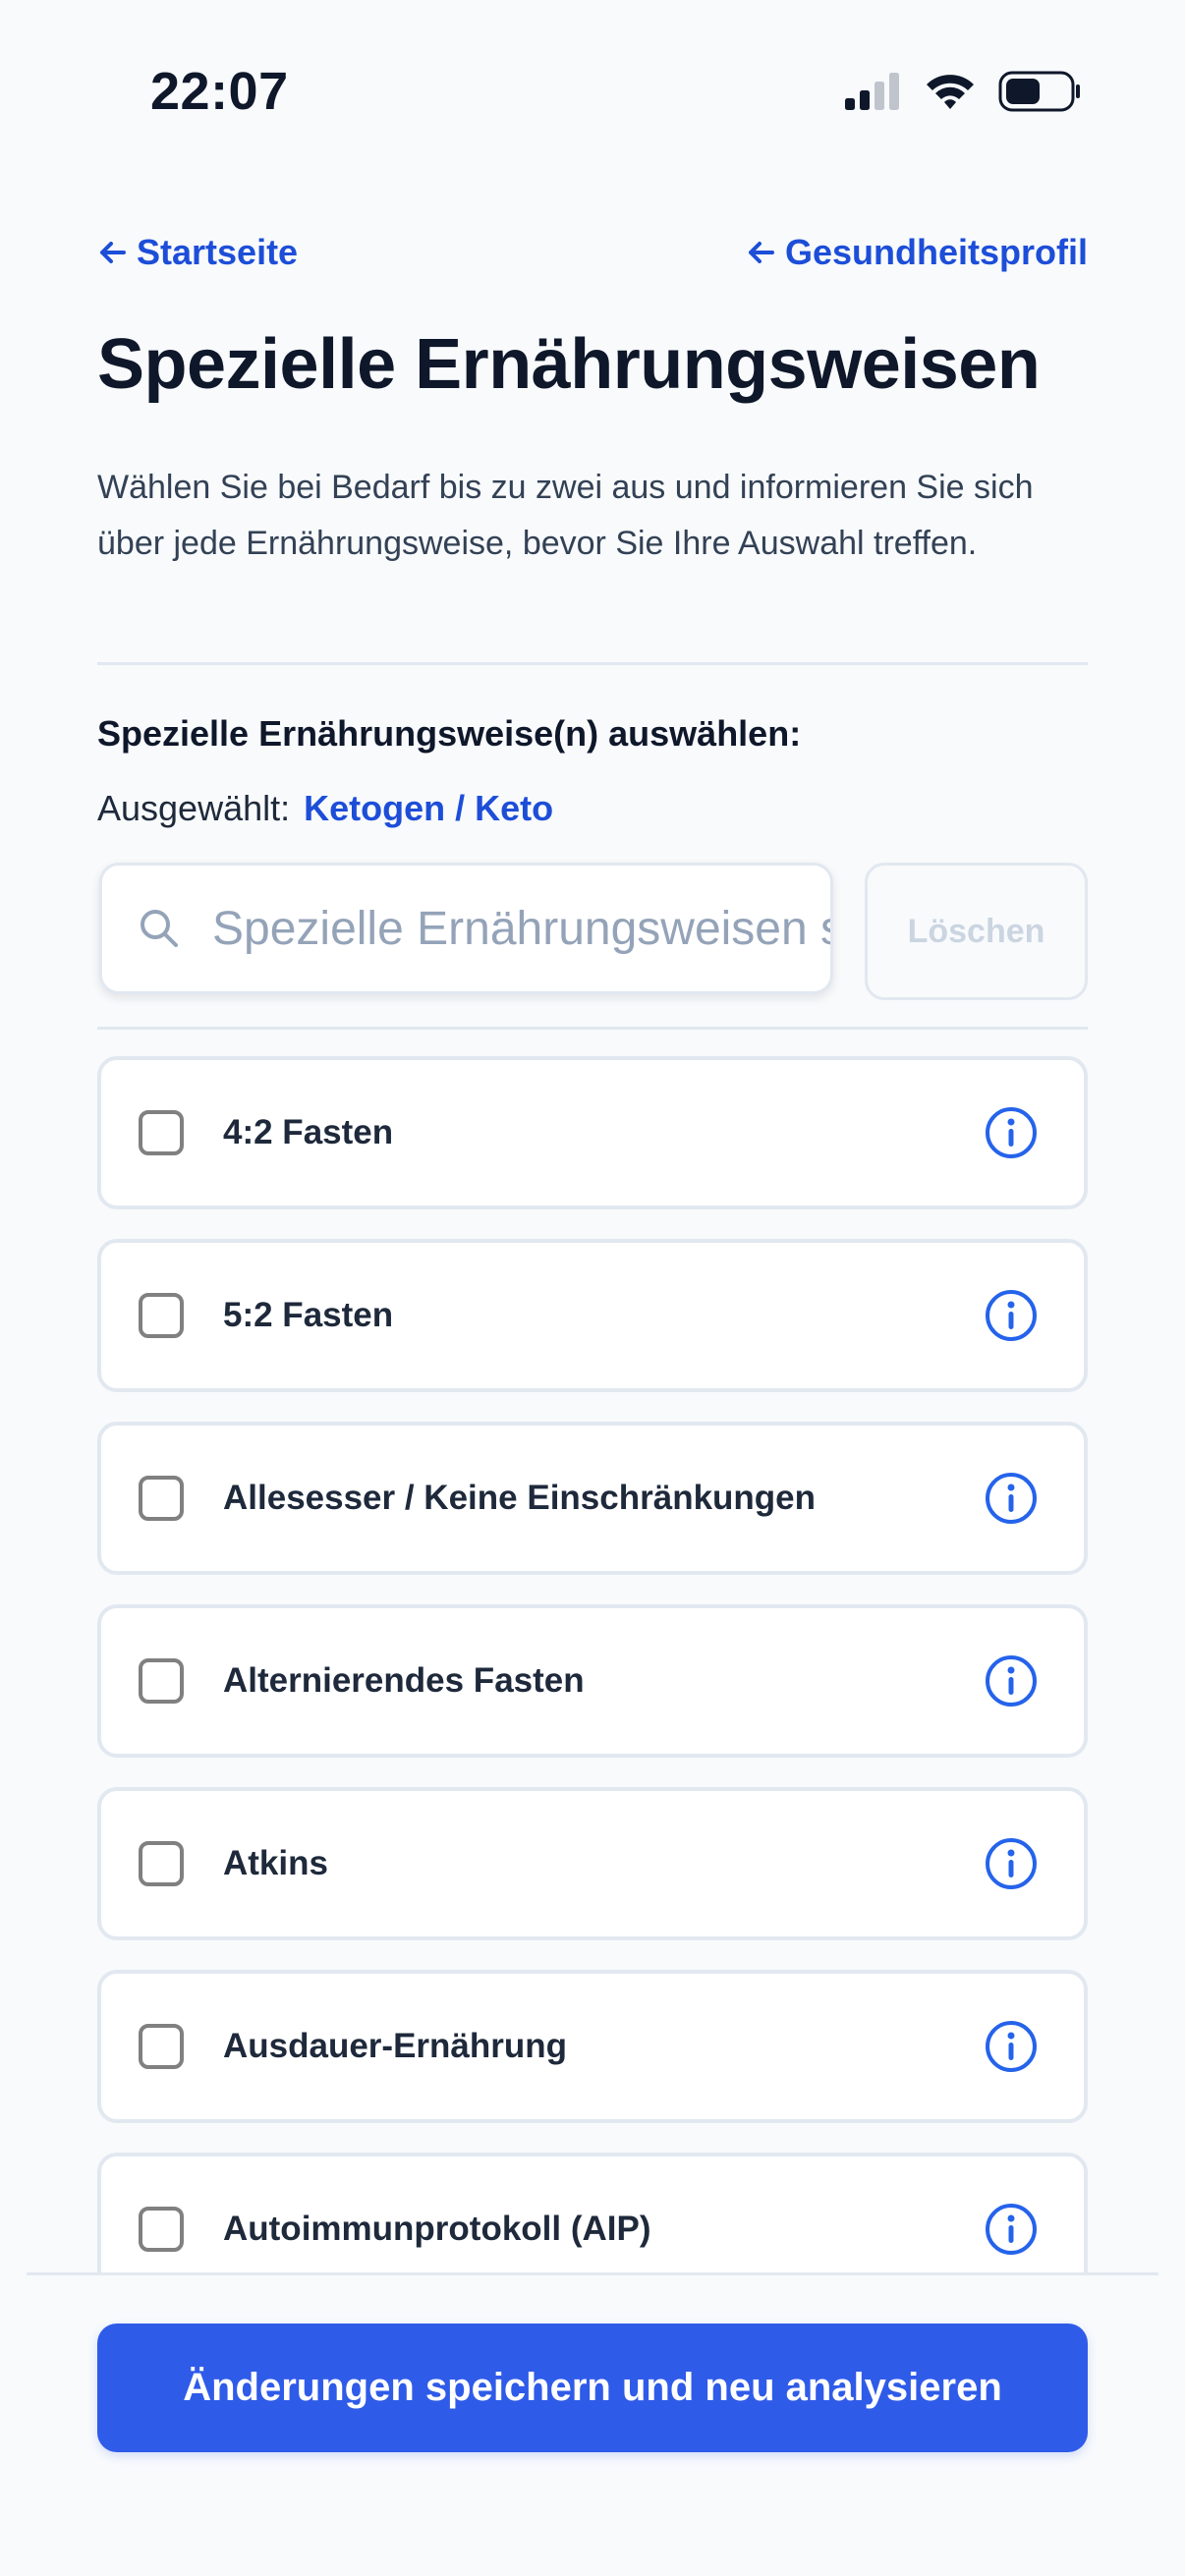 The width and height of the screenshot is (1185, 2576). I want to click on search-input, so click(521, 928).